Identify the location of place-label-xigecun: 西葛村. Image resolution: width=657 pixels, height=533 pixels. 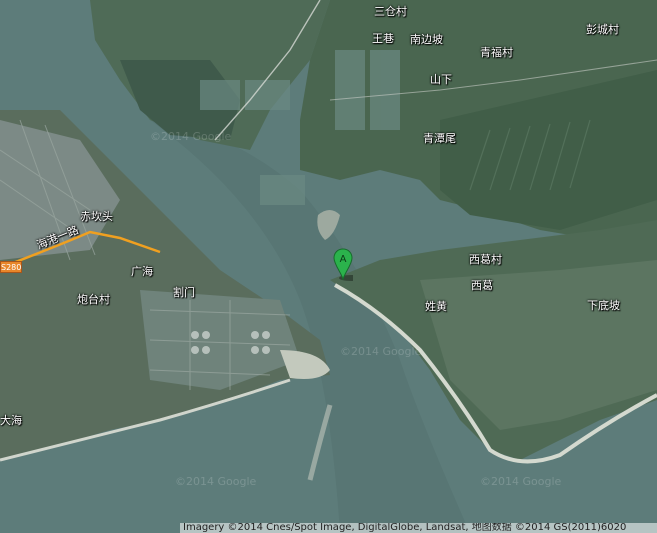
(485, 259).